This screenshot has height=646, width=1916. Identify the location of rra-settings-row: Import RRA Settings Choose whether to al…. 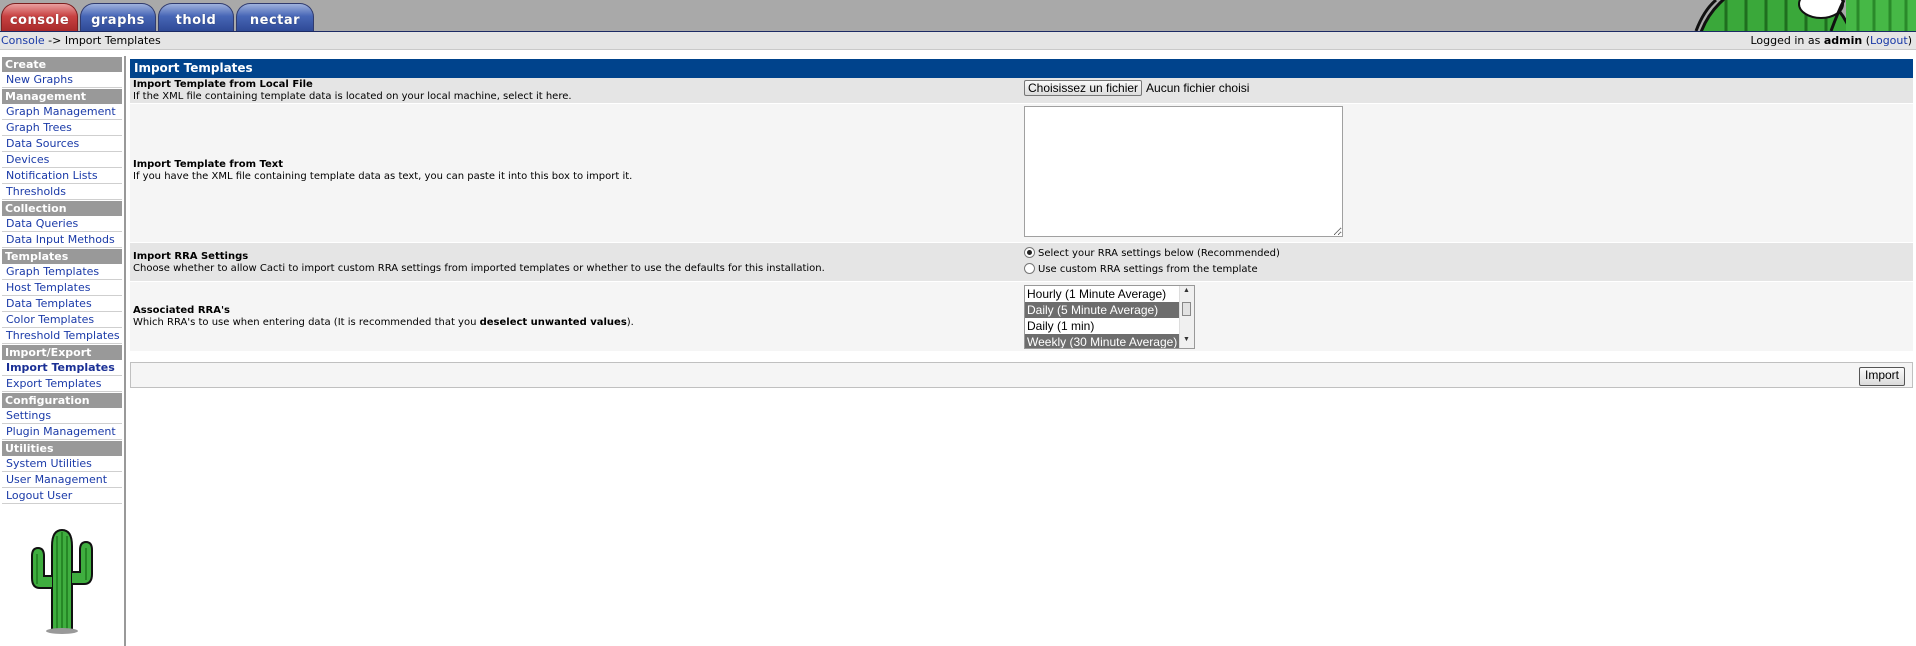
(1021, 262).